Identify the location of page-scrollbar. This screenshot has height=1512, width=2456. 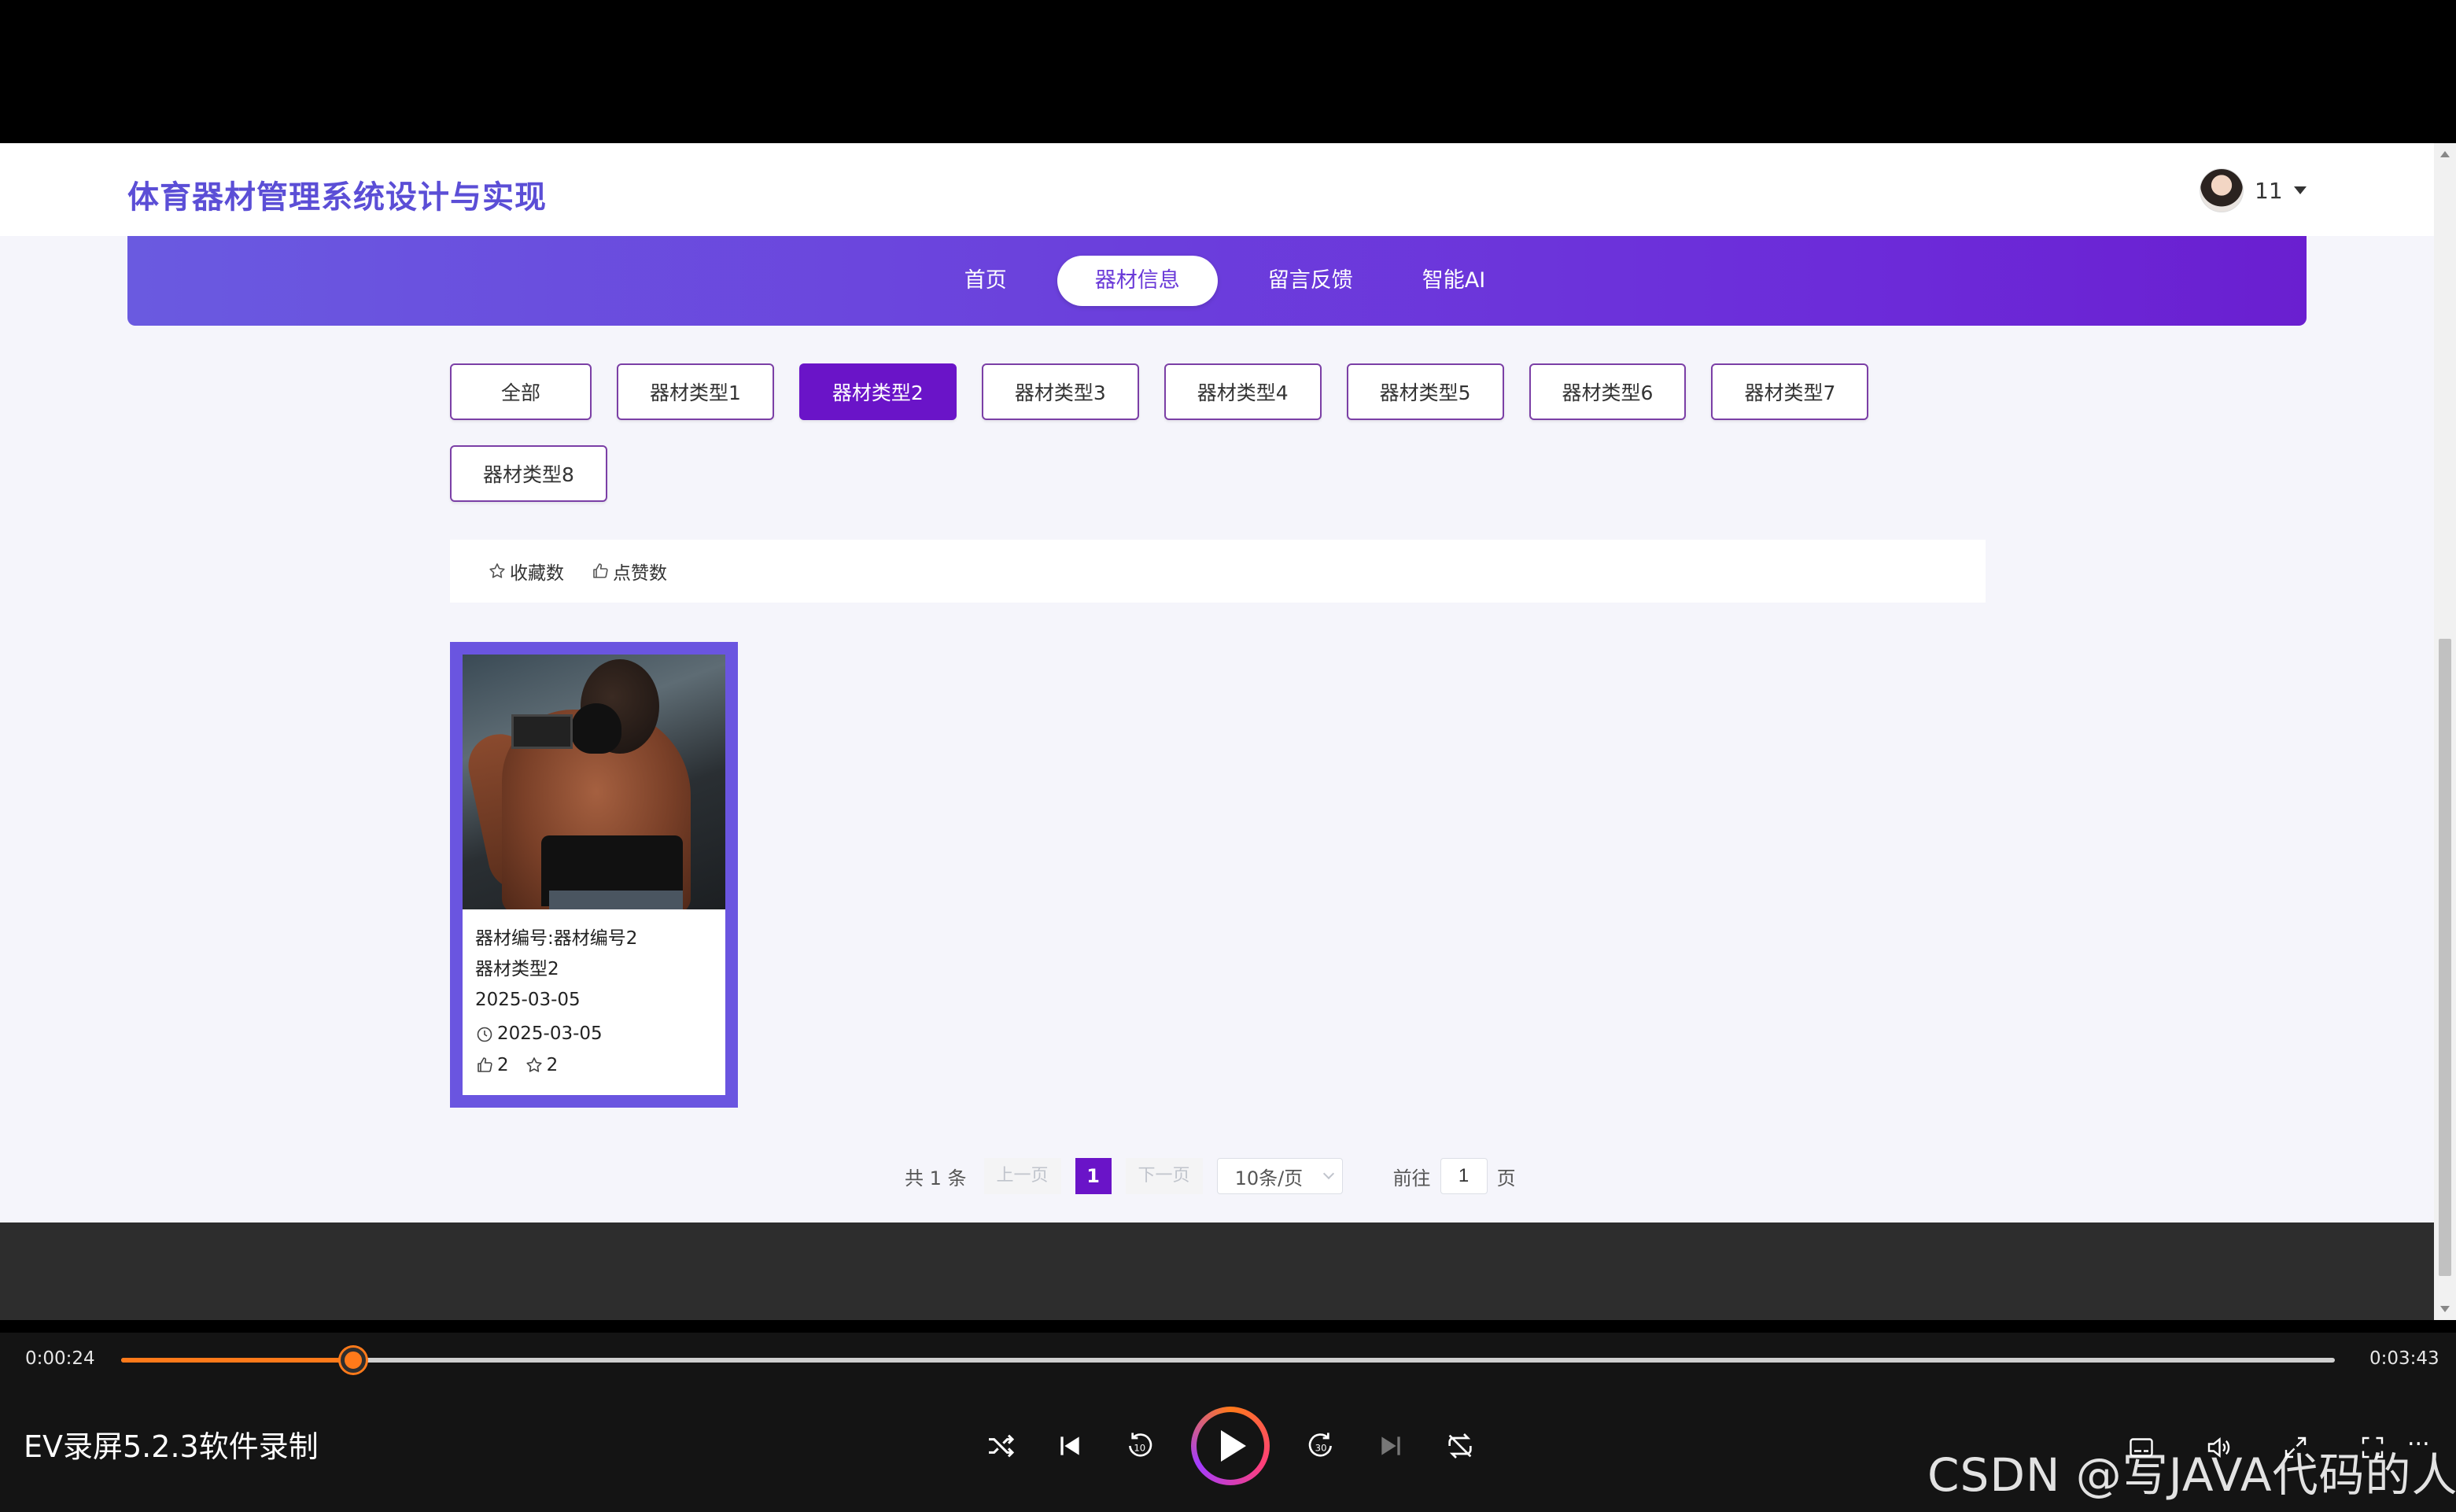
(2445, 731).